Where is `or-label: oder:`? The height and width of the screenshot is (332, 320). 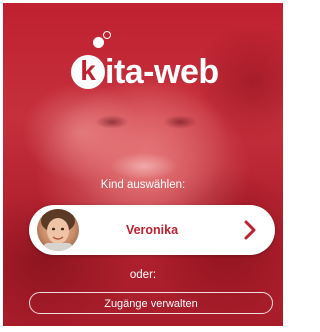
or-label: oder: is located at coordinates (143, 275).